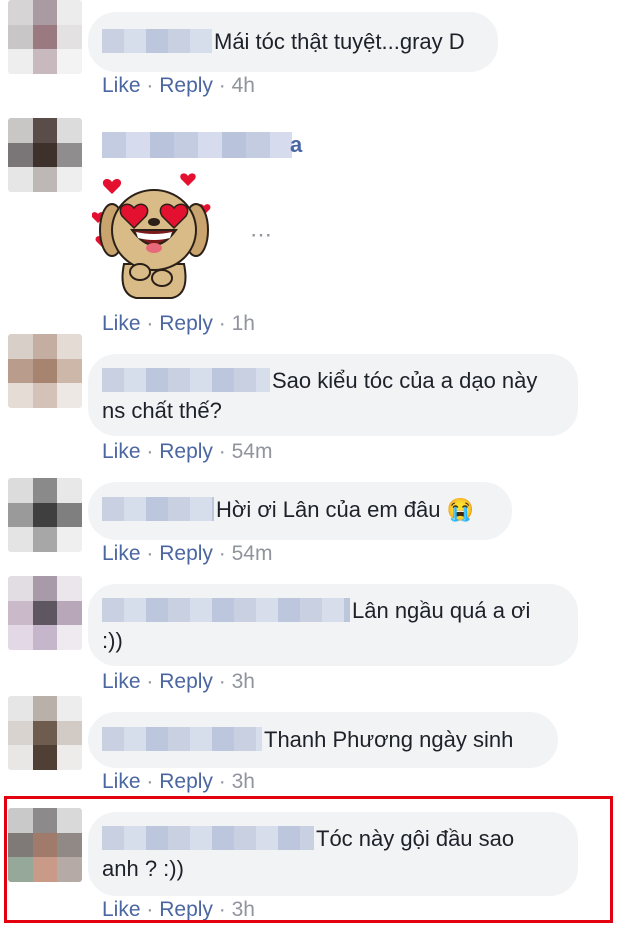  I want to click on comment-bubble: Lân ngầu quá a ơi :)), so click(333, 625).